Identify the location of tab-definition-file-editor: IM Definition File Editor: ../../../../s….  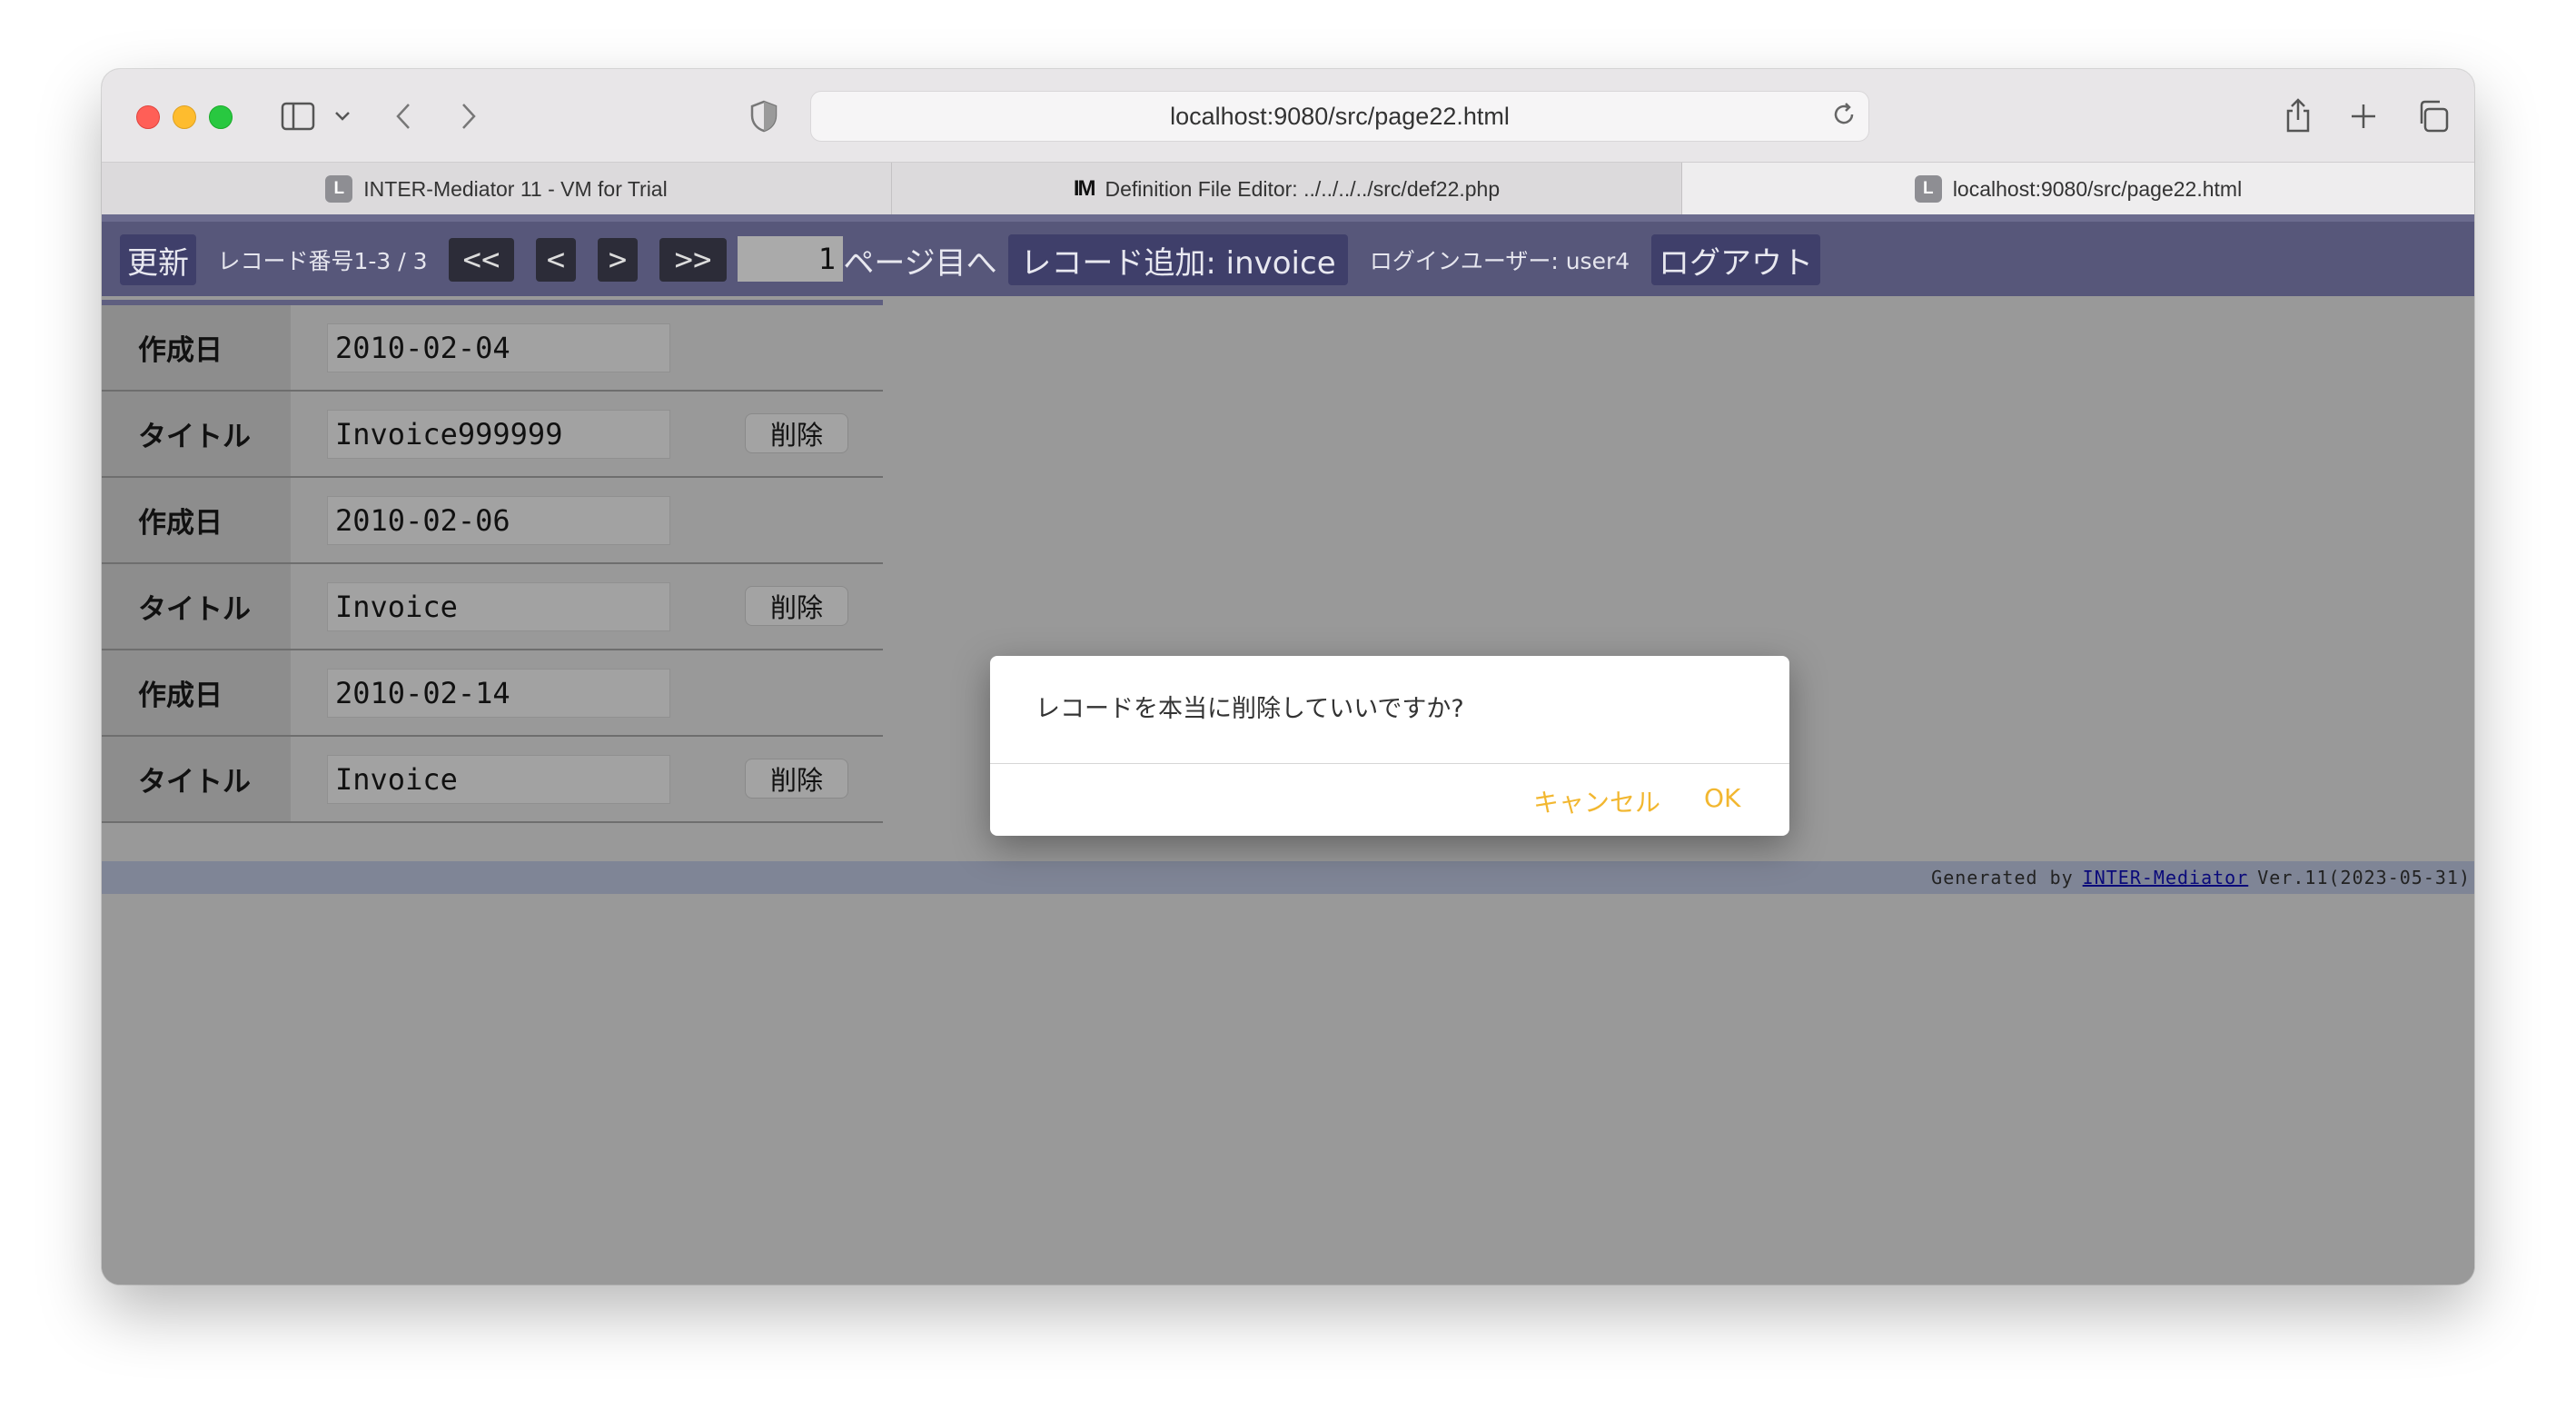
(1287, 189).